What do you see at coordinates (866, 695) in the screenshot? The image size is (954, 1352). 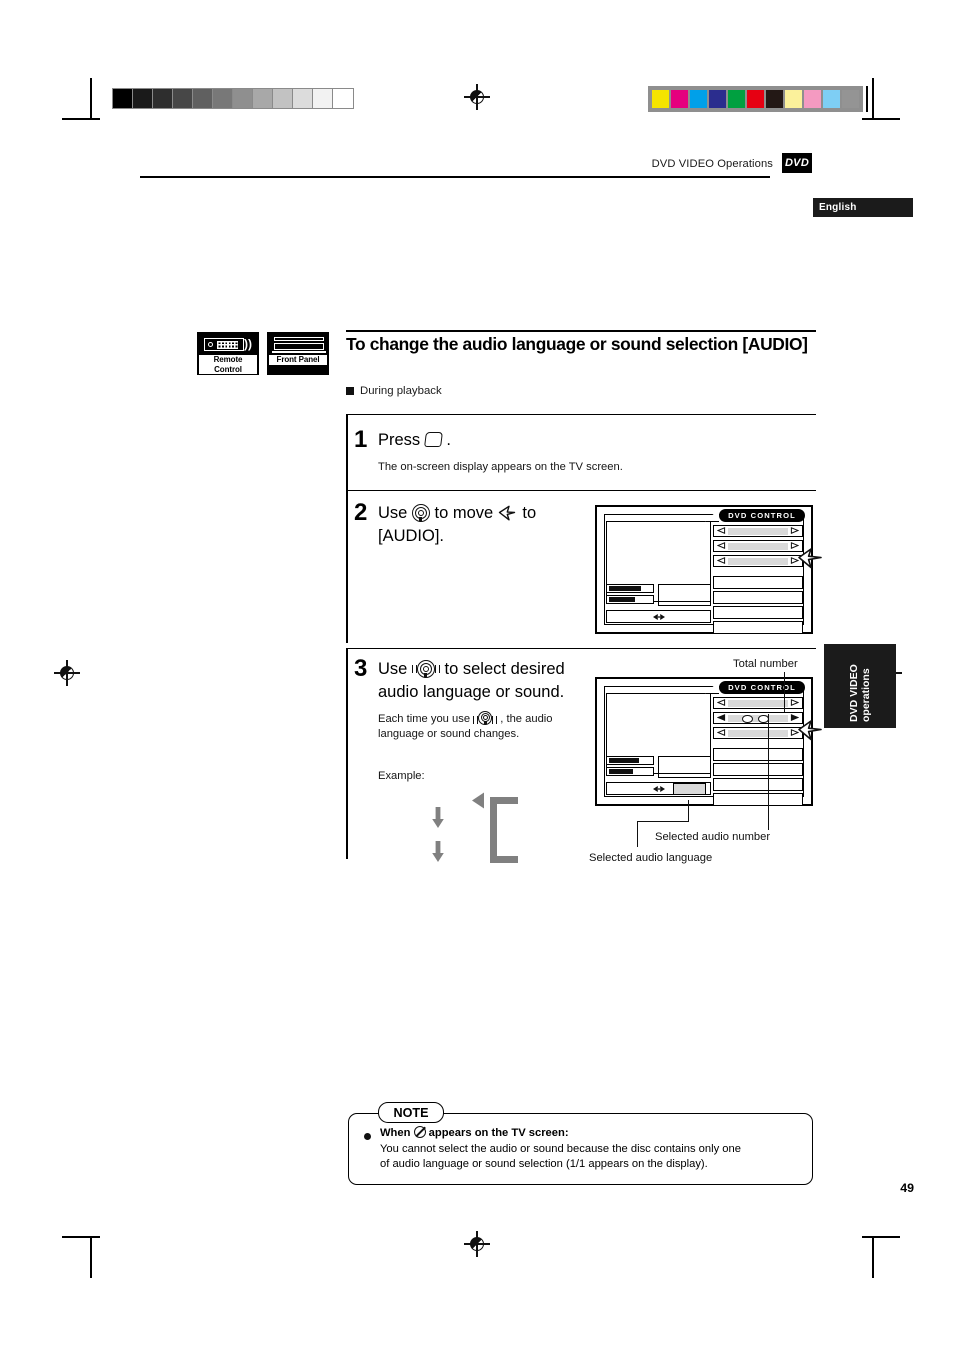 I see `side-tab-line2: operations` at bounding box center [866, 695].